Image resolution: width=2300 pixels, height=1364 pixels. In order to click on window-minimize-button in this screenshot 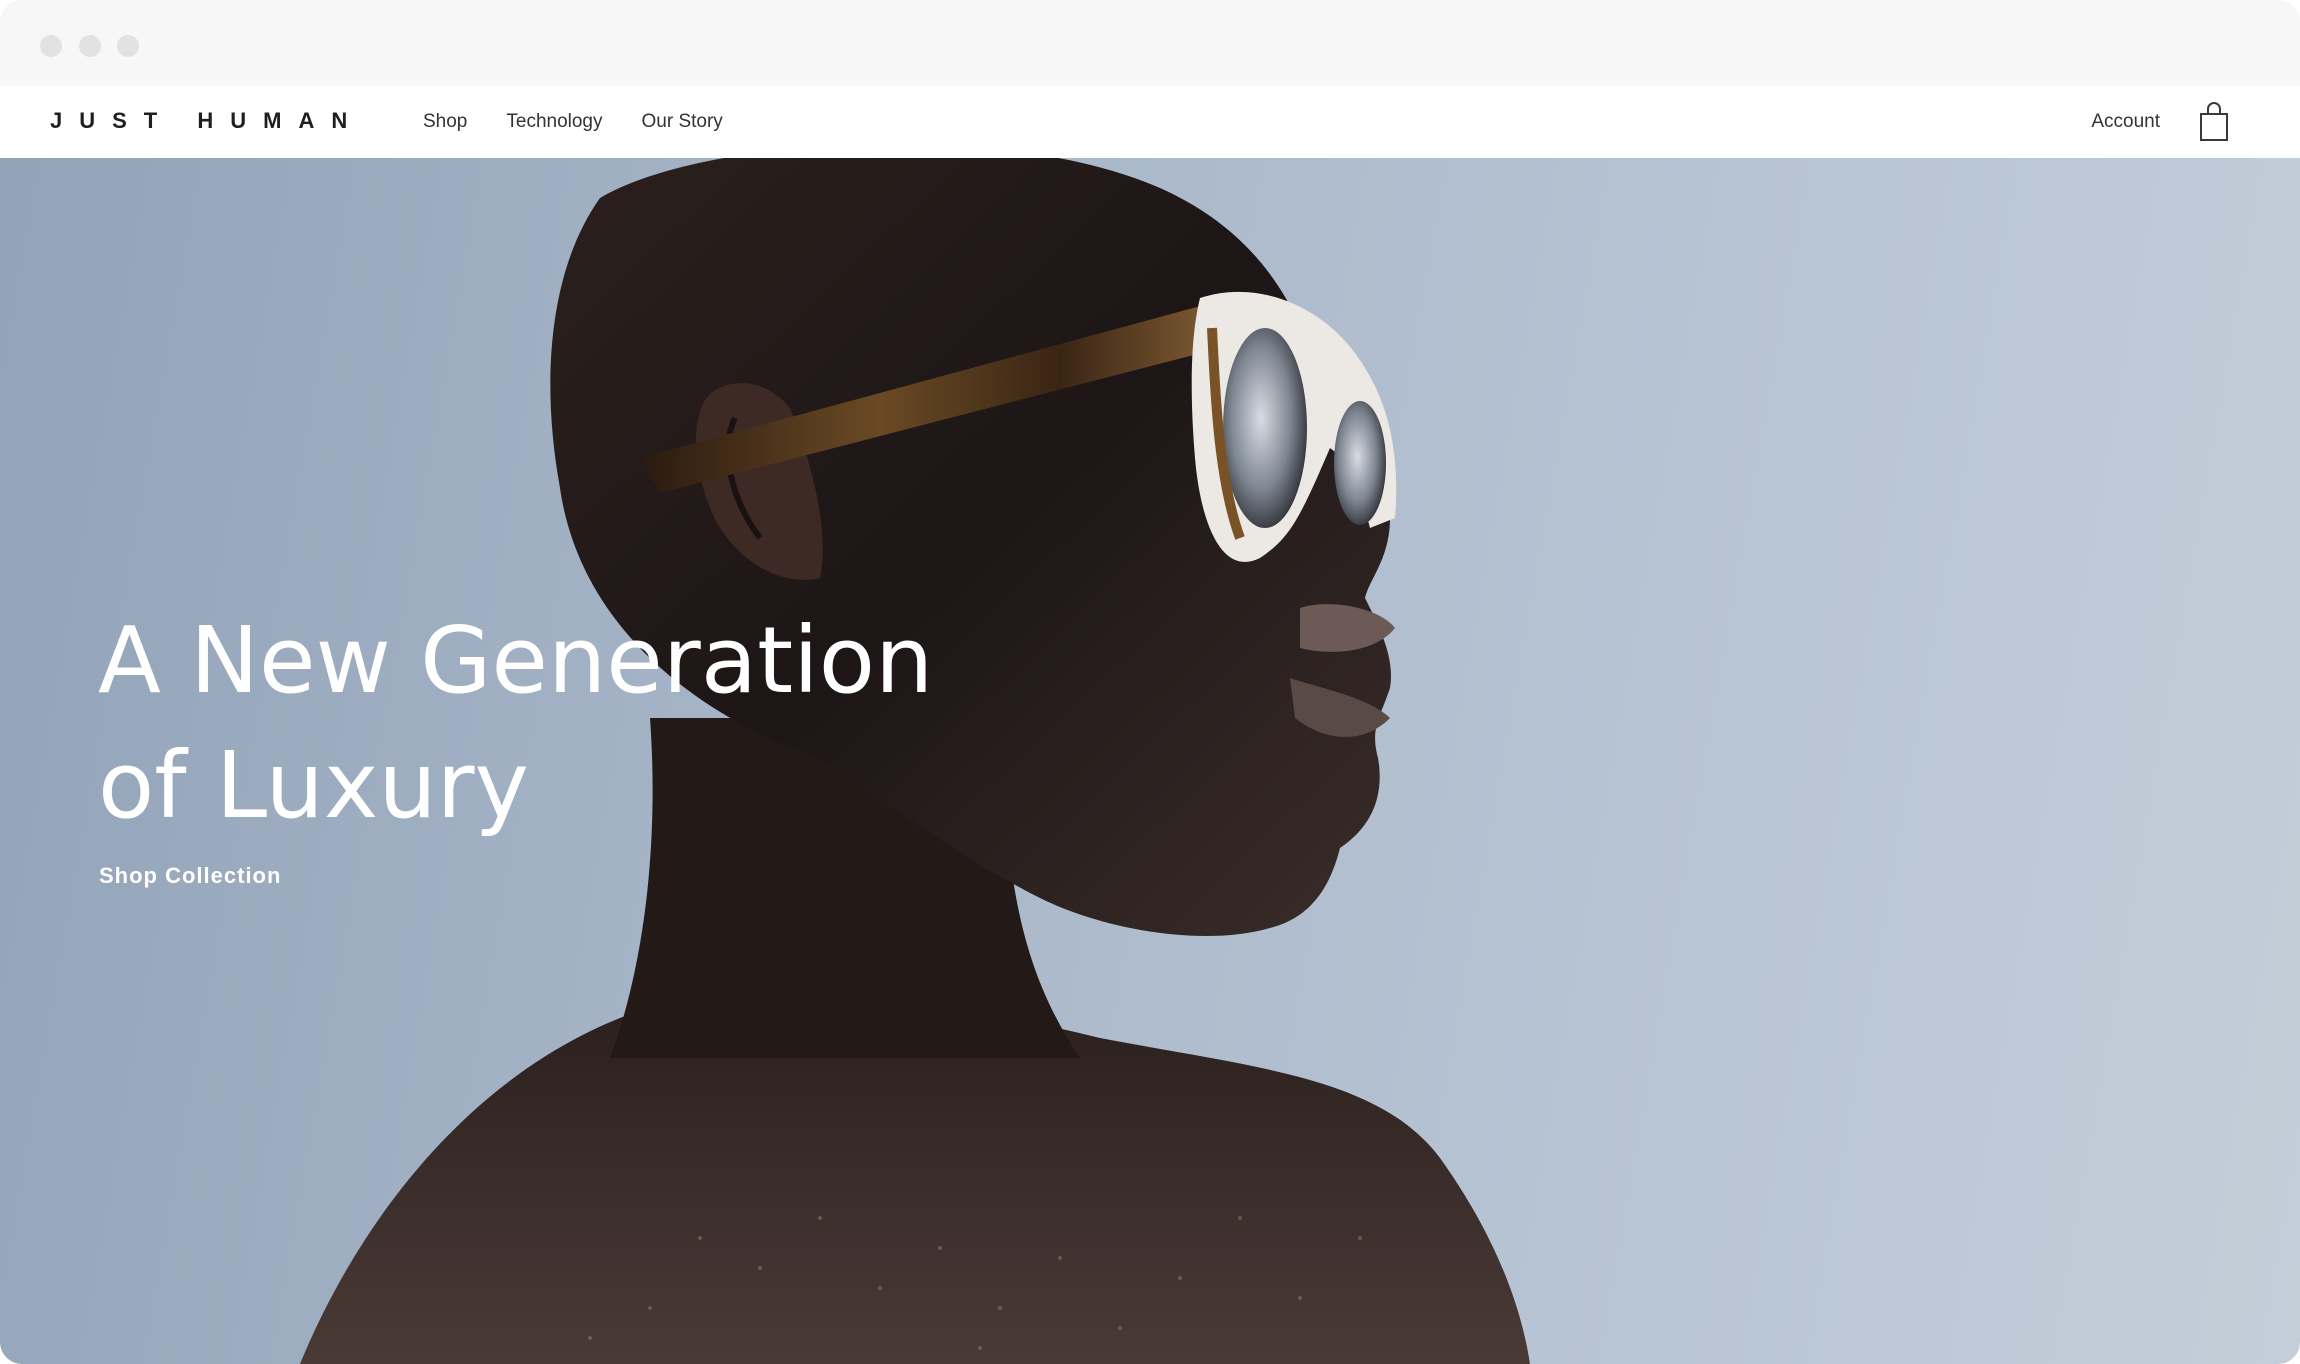, I will do `click(90, 46)`.